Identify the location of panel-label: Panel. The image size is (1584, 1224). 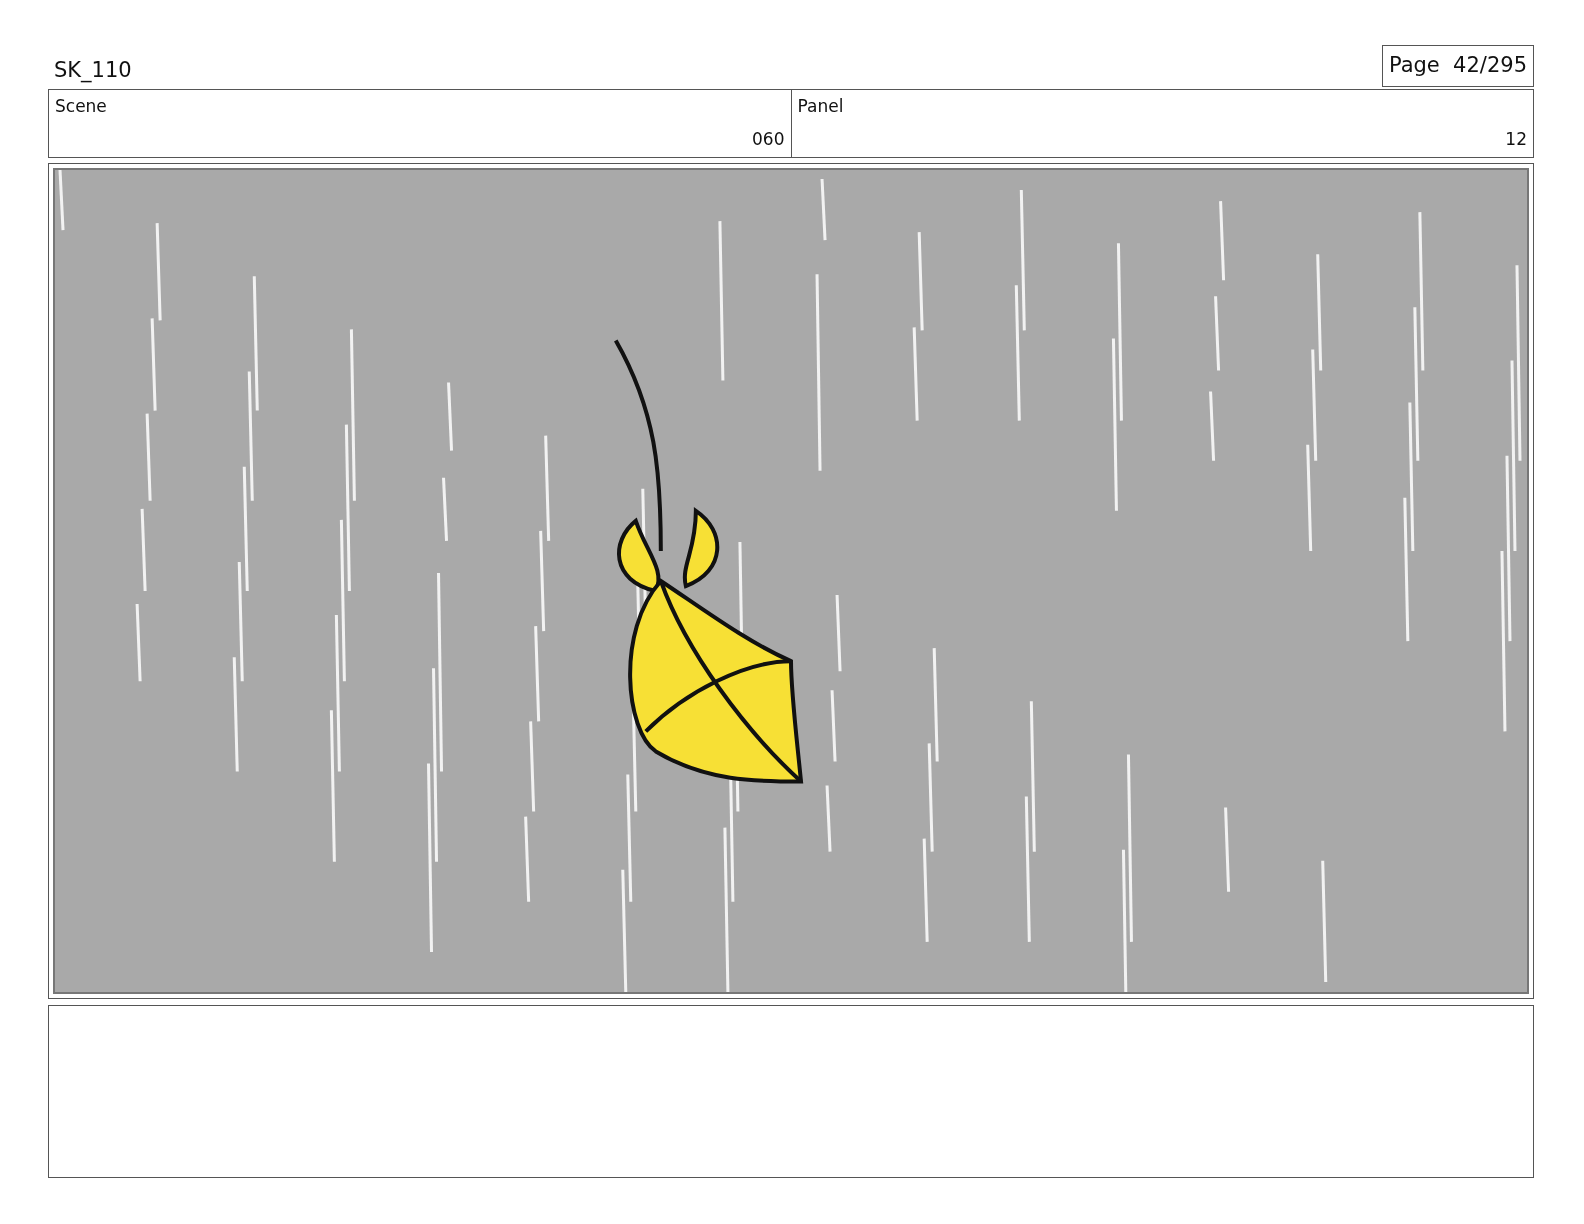
(821, 106).